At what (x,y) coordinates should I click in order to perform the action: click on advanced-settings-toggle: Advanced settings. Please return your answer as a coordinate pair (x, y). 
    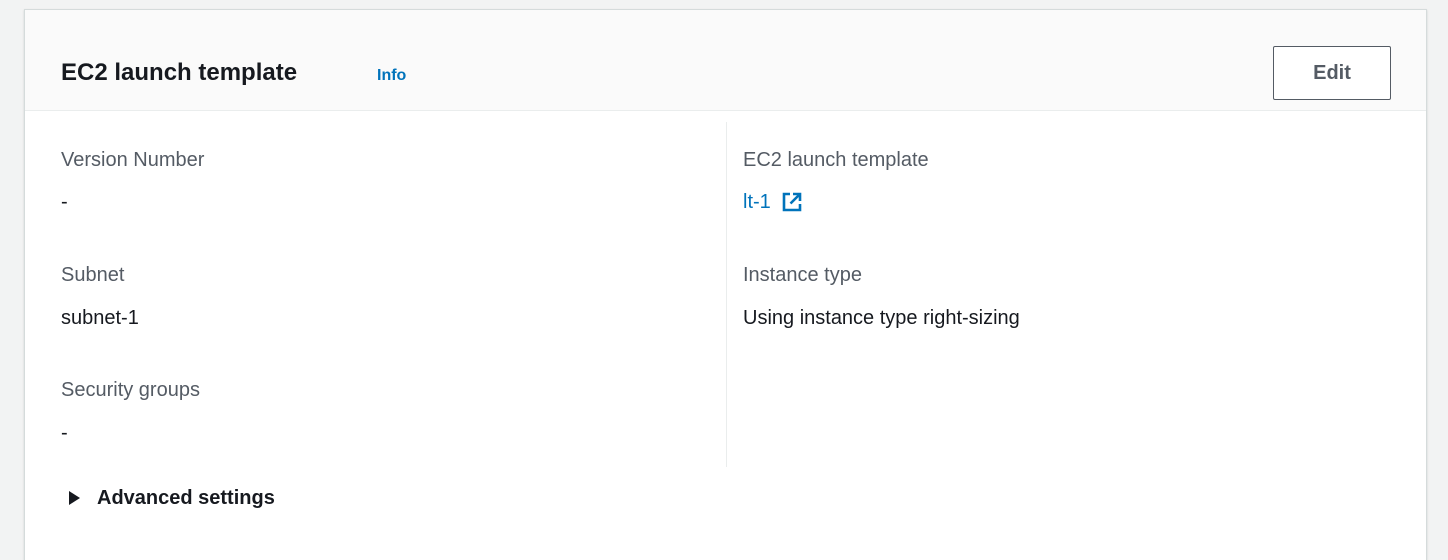
    Looking at the image, I should click on (172, 498).